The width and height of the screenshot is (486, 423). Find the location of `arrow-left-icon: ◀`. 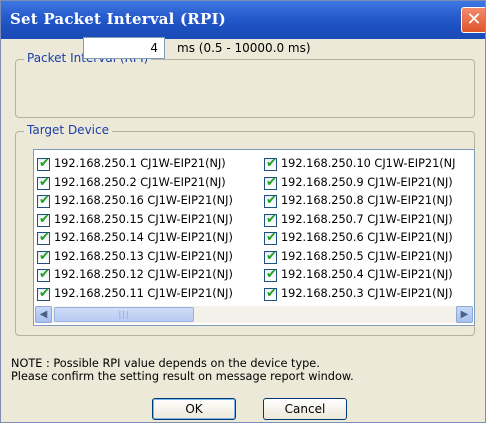

arrow-left-icon: ◀ is located at coordinates (43, 314).